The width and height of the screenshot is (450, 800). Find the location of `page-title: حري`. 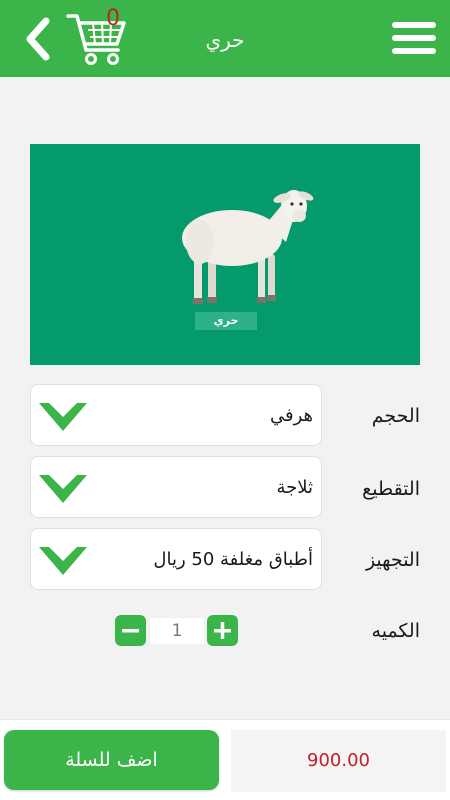

page-title: حري is located at coordinates (225, 40).